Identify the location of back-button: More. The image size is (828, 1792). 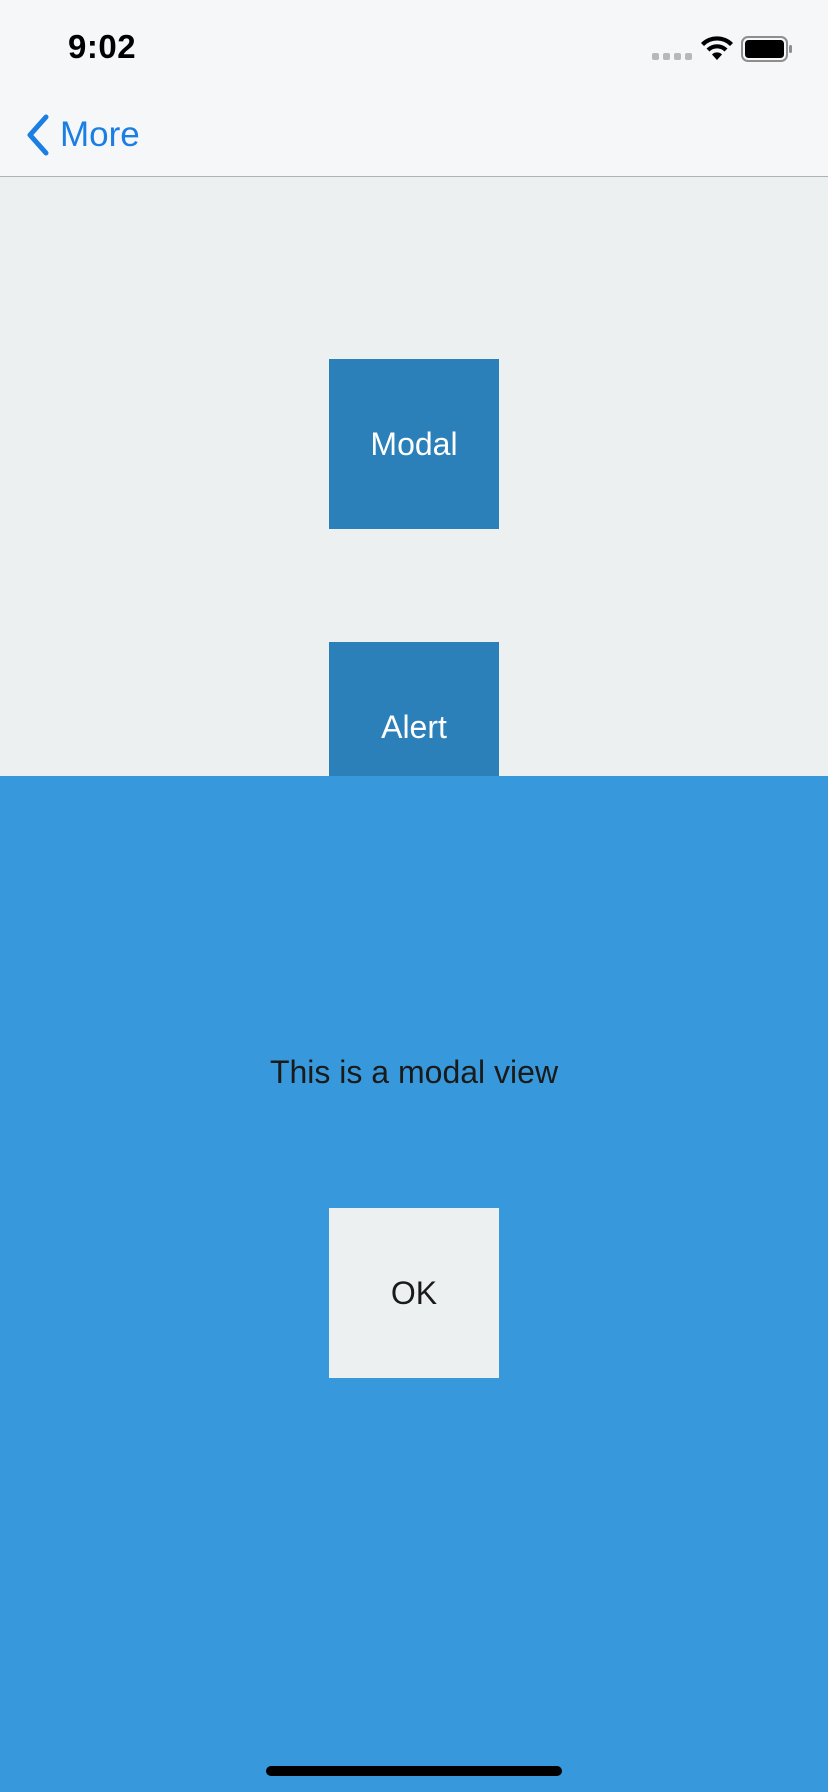
(82, 135).